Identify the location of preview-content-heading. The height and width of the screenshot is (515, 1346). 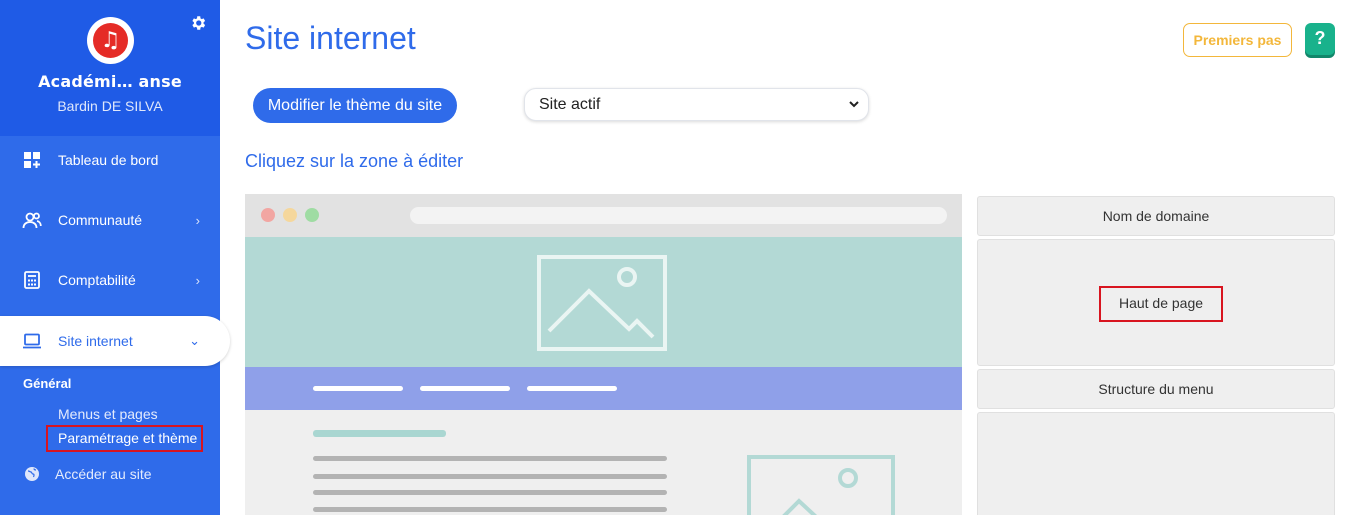
(379, 433).